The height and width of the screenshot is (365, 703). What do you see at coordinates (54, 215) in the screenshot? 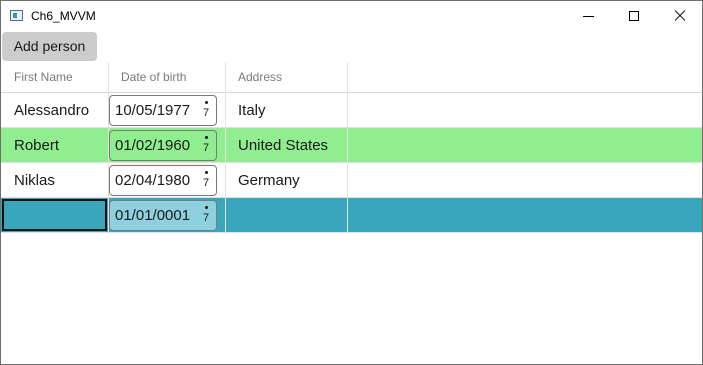
I see `first-name-cell-editing` at bounding box center [54, 215].